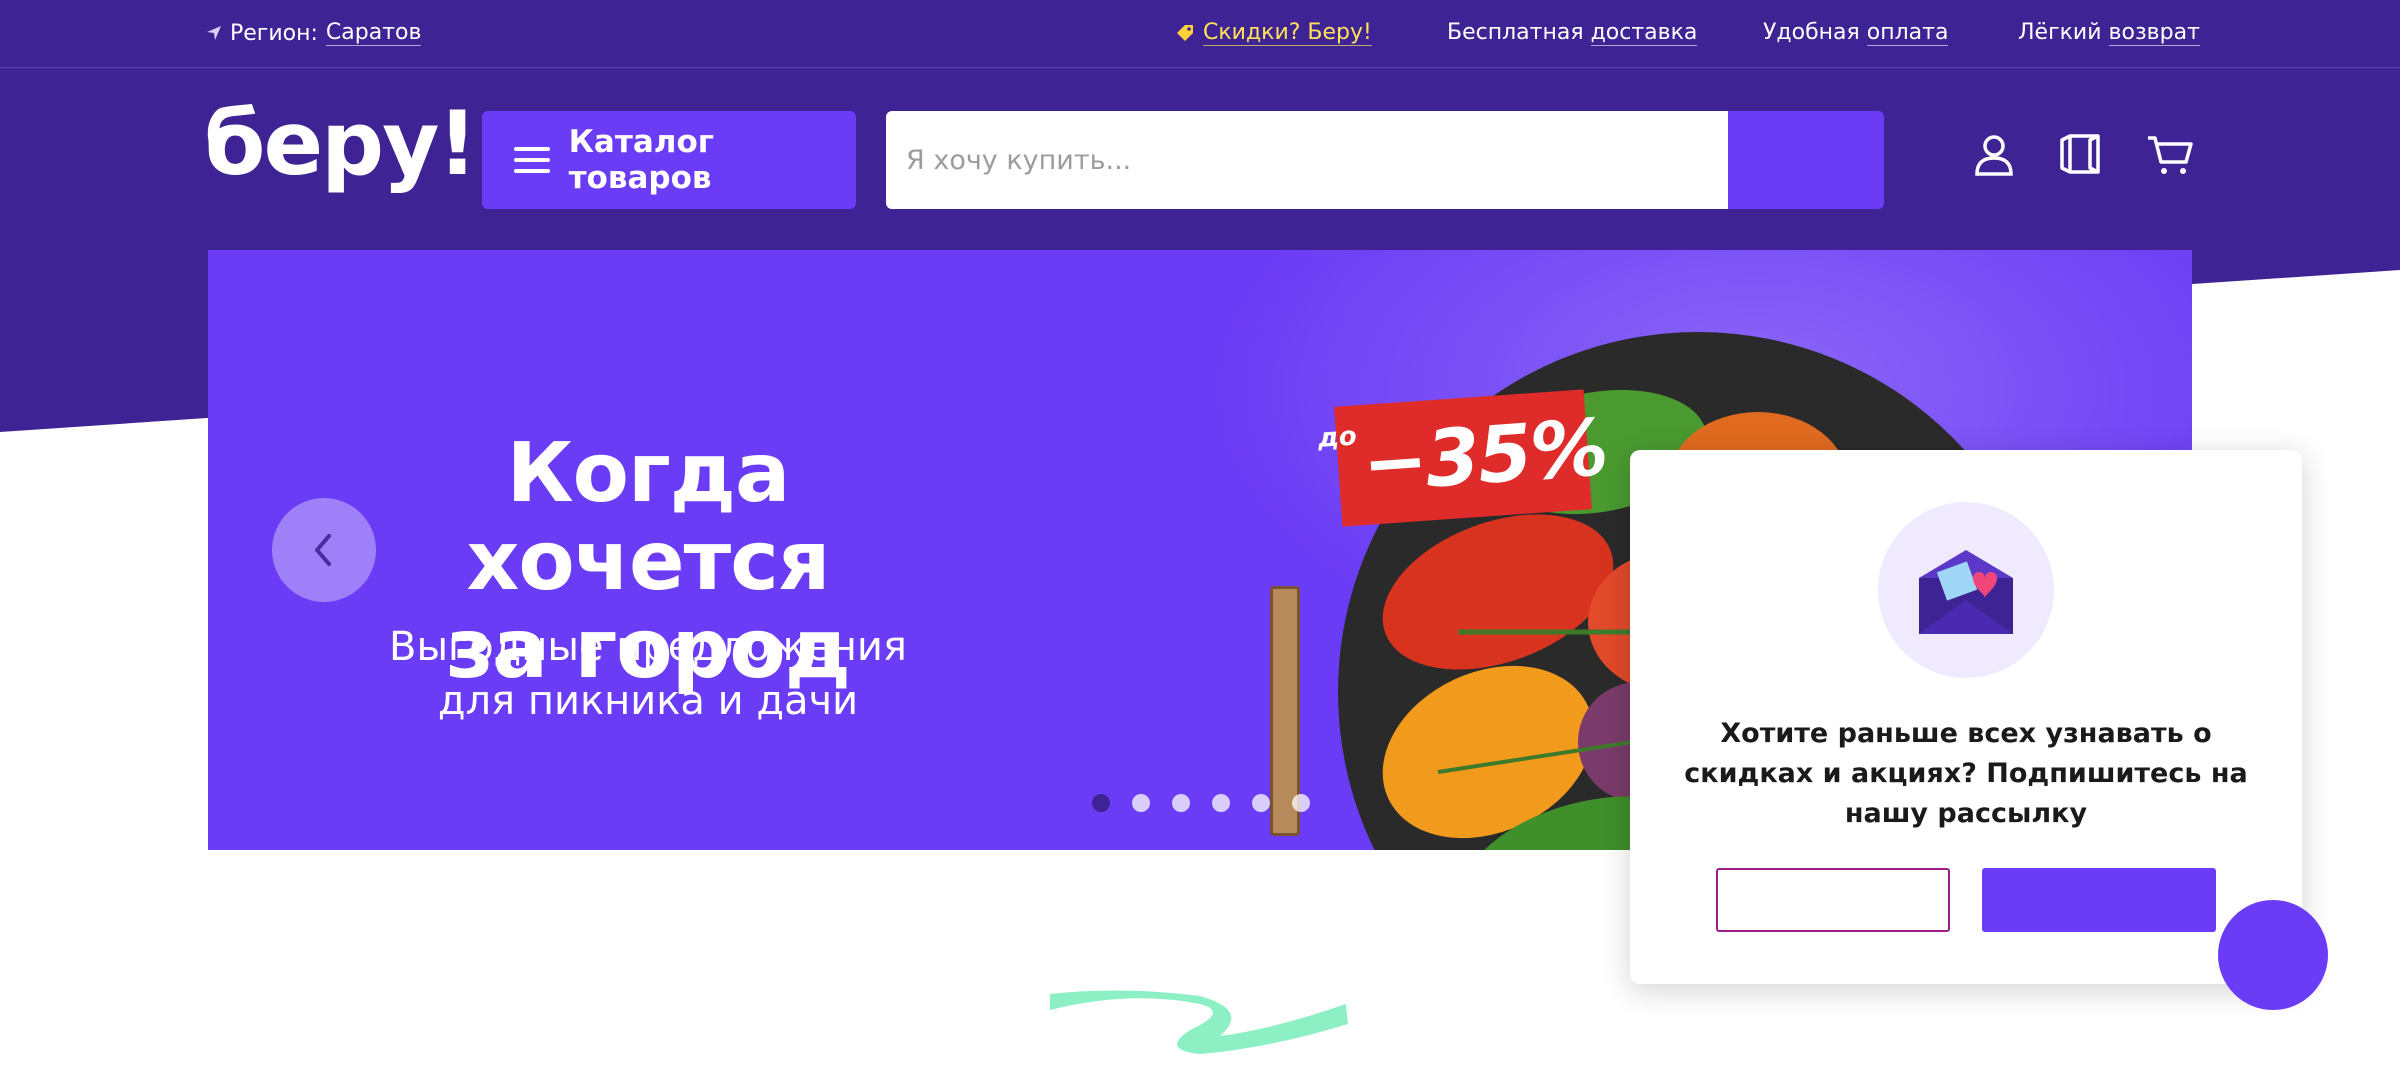 The image size is (2400, 1084). I want to click on floating-action-button, so click(2273, 955).